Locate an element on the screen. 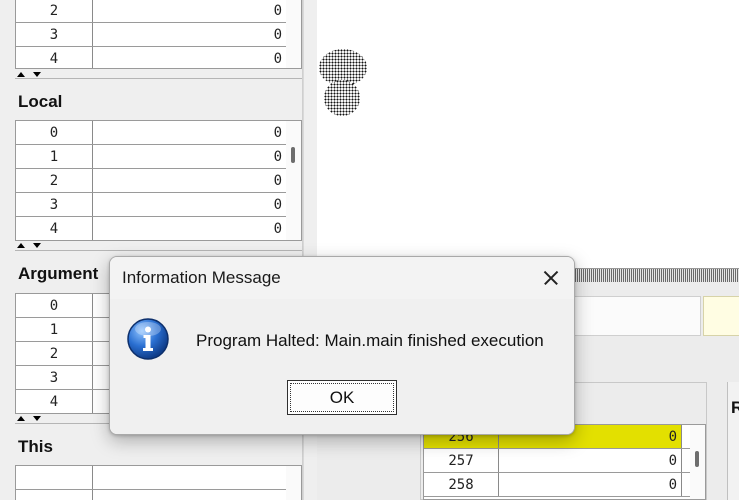 This screenshot has width=739, height=500. dialog-titlebar: Information Message is located at coordinates (342, 278).